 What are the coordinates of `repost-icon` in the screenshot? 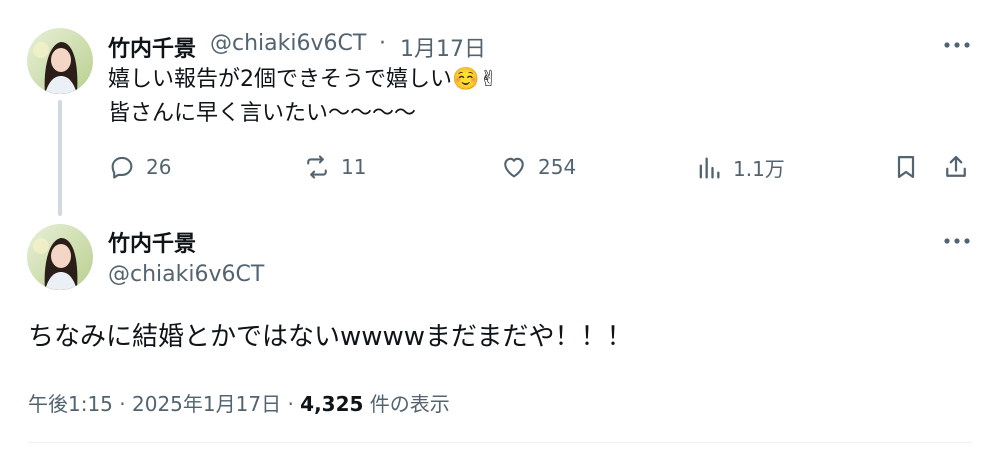 It's located at (317, 167).